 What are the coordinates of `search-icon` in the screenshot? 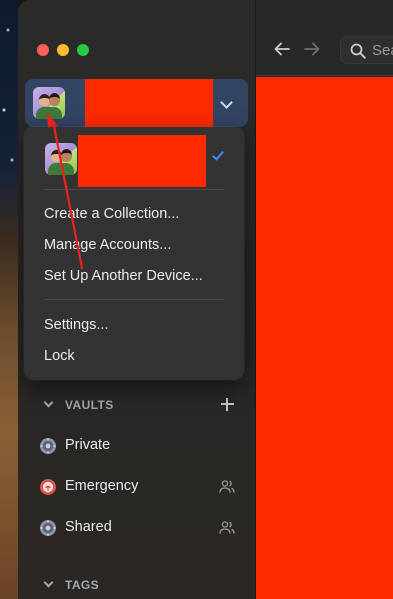 It's located at (358, 51).